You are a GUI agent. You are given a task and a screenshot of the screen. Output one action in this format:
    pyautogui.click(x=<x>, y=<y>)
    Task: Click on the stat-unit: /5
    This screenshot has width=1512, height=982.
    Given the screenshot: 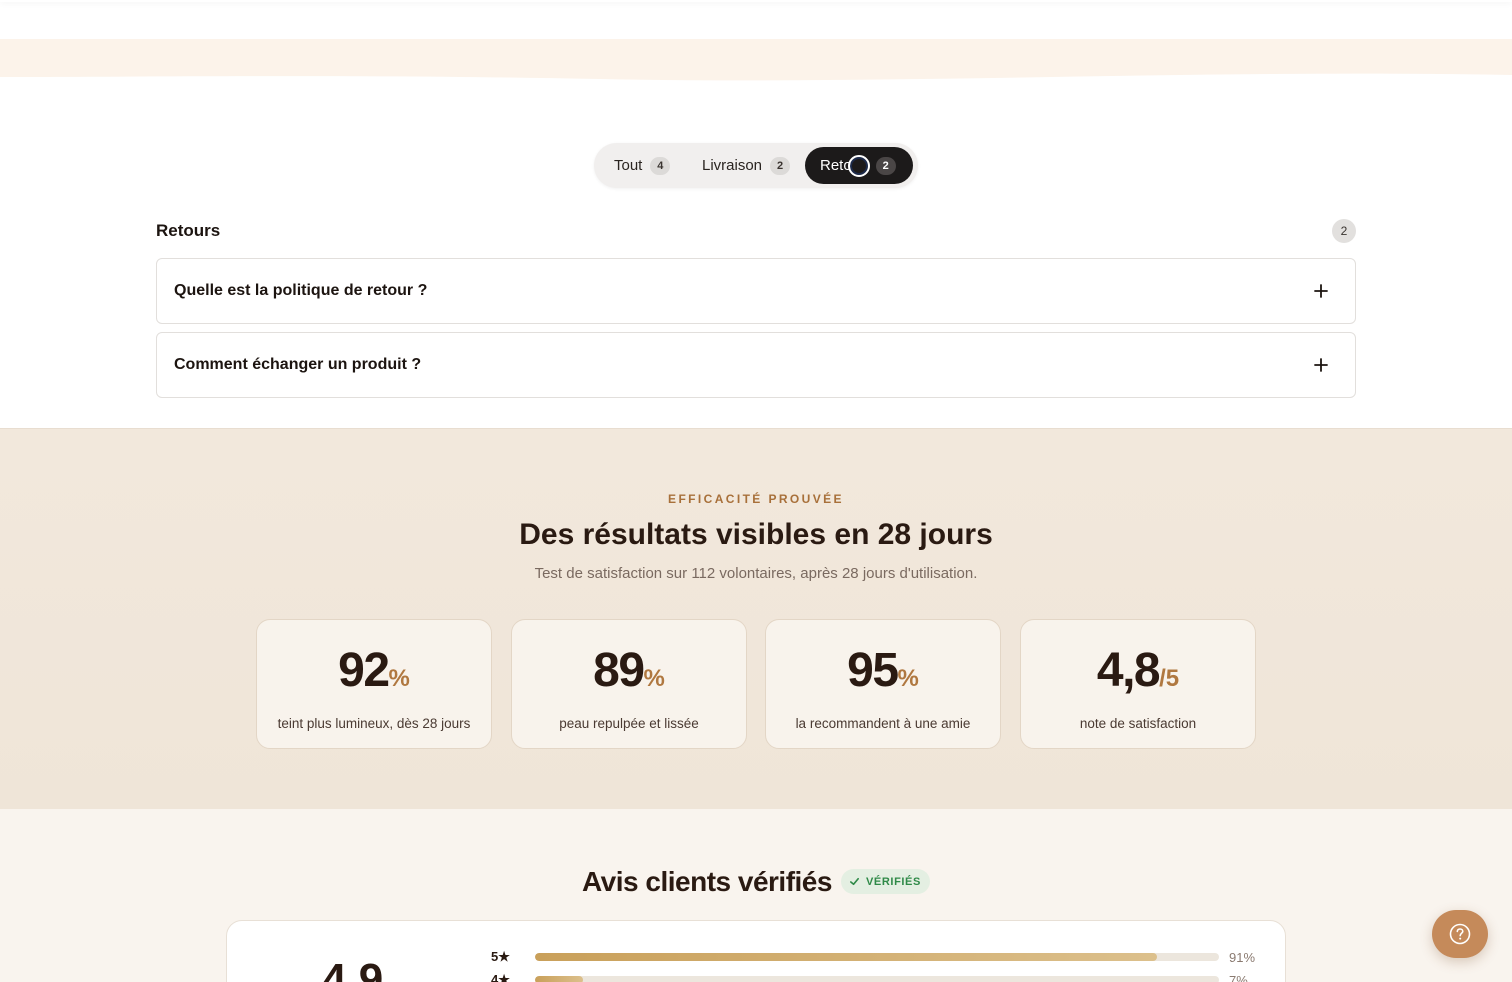 What is the action you would take?
    pyautogui.click(x=1169, y=678)
    